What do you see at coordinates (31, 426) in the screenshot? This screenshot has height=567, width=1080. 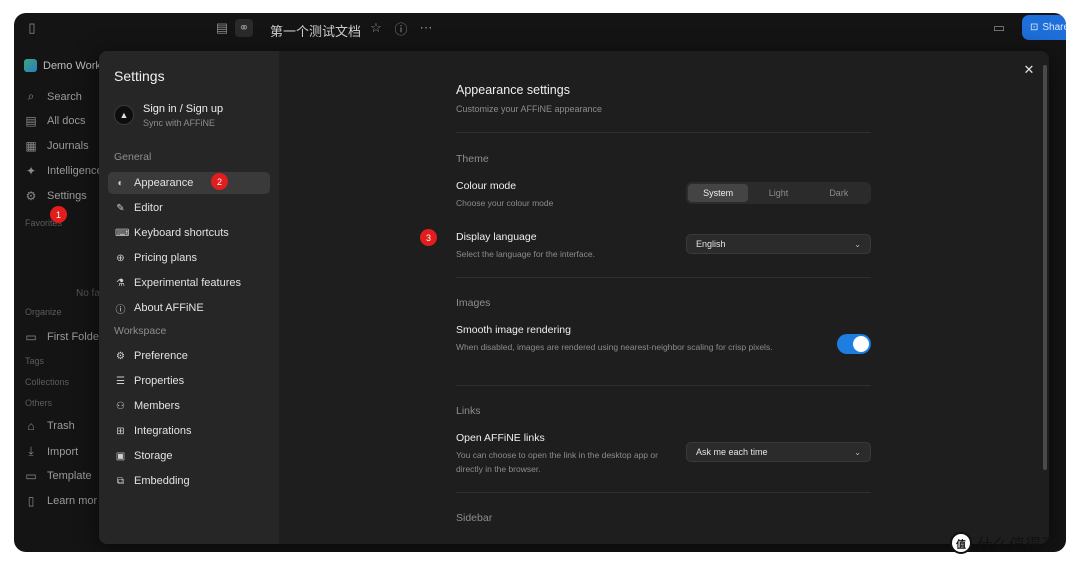 I see `trash-icon: ⌂` at bounding box center [31, 426].